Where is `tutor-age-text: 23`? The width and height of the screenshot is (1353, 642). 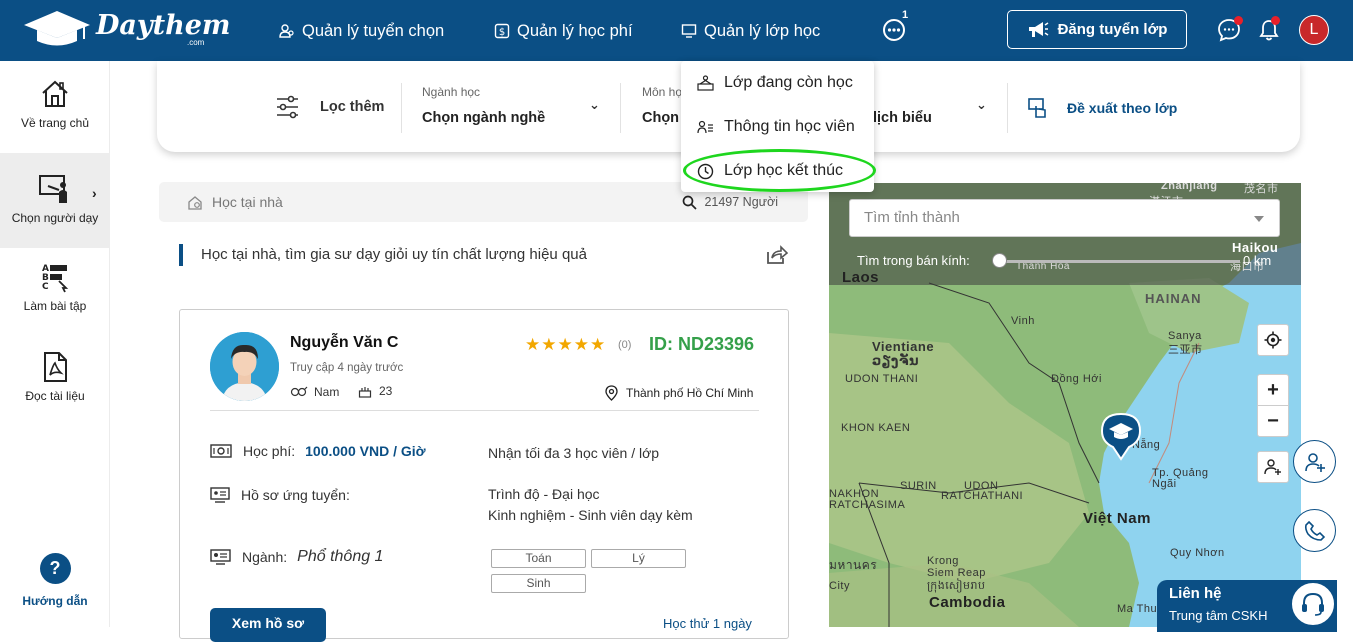
tutor-age-text: 23 is located at coordinates (386, 391).